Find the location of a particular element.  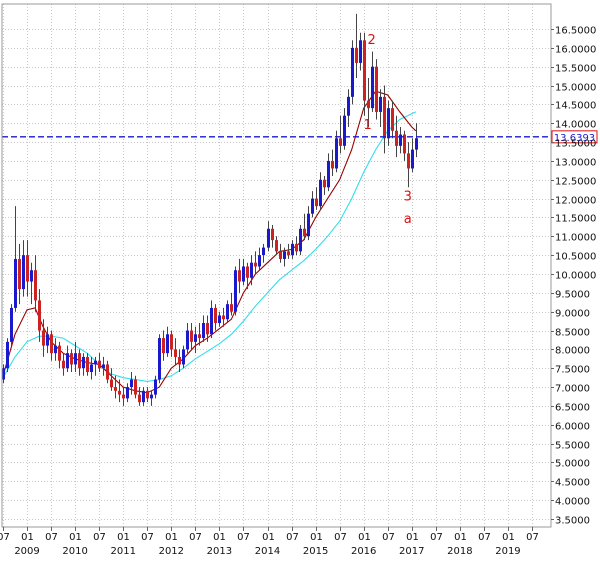

y-tick-label: 13.5000 is located at coordinates (575, 144).